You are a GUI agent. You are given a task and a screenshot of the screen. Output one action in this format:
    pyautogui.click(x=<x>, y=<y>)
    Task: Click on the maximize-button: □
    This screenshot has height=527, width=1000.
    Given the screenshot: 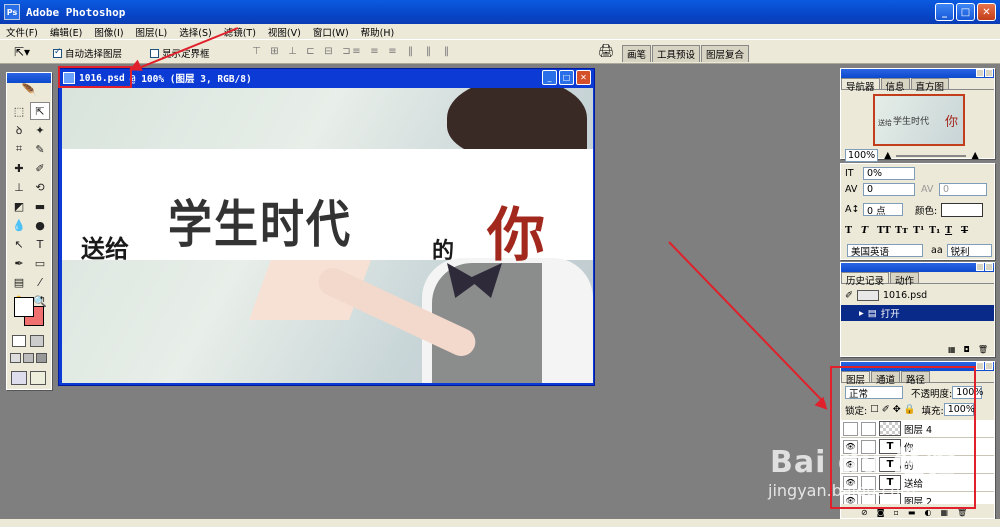 What is the action you would take?
    pyautogui.click(x=965, y=12)
    